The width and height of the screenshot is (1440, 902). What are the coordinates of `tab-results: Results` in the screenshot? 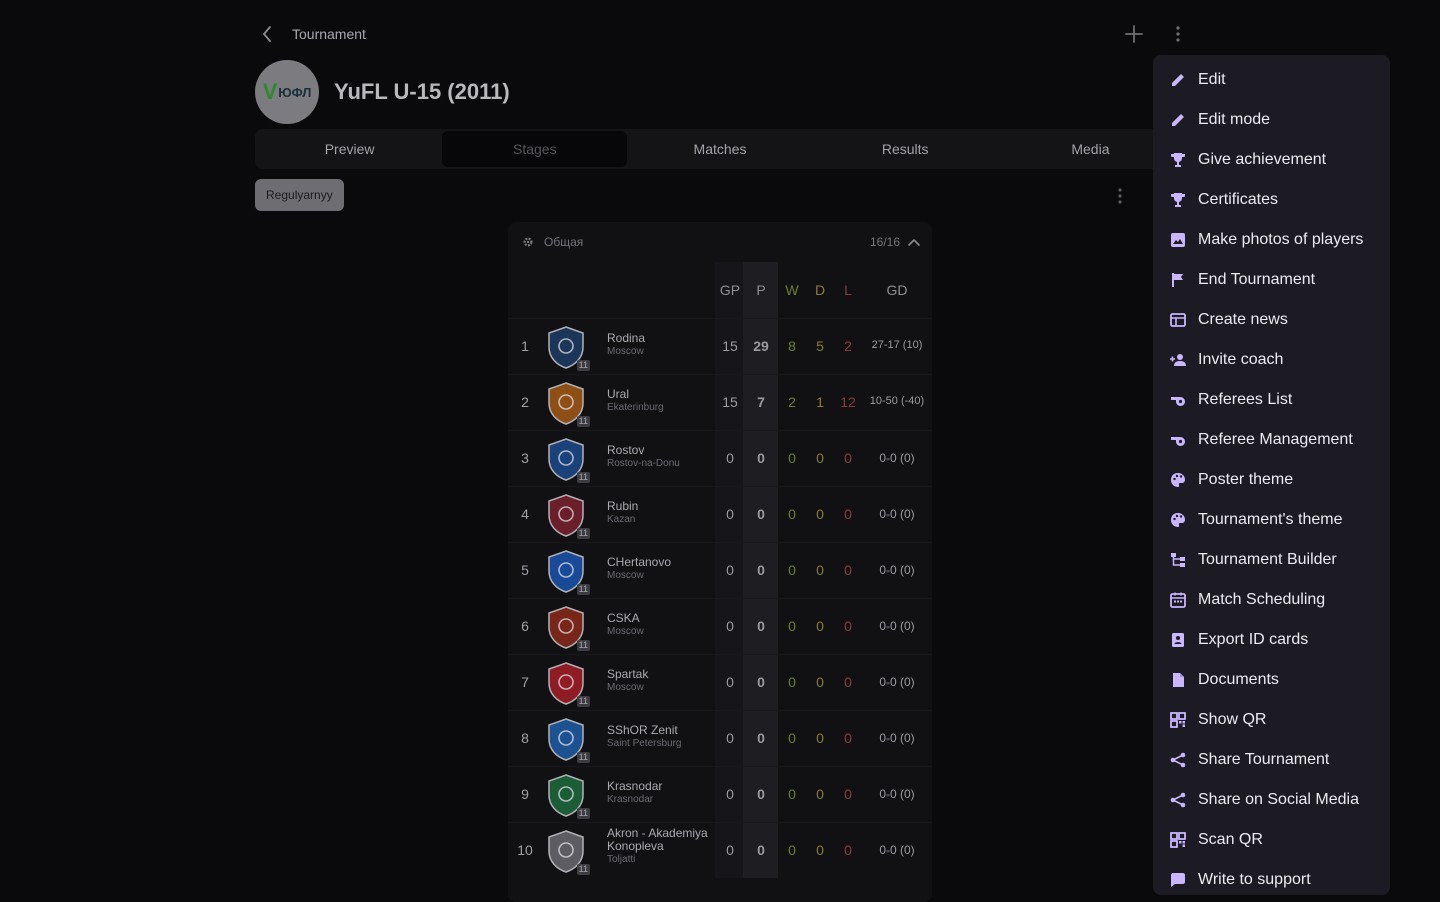 It's located at (905, 149).